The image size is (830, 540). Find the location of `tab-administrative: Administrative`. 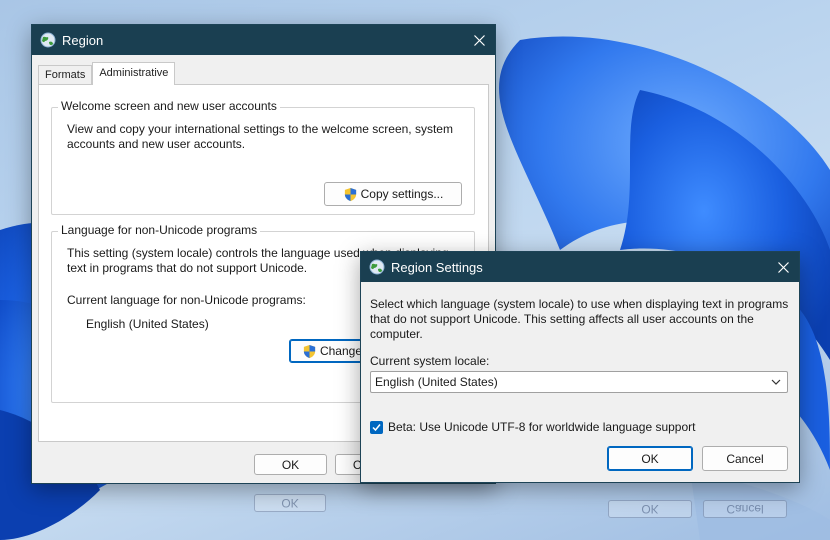

tab-administrative: Administrative is located at coordinates (134, 73).